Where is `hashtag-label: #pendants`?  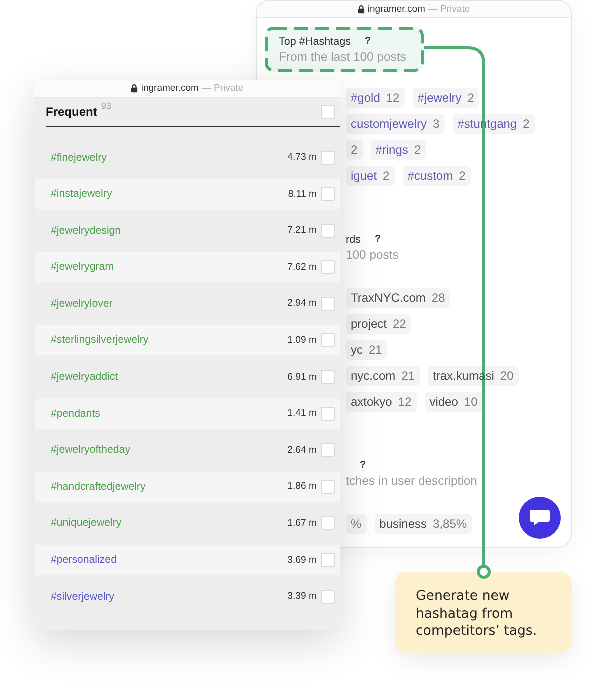 hashtag-label: #pendants is located at coordinates (75, 414).